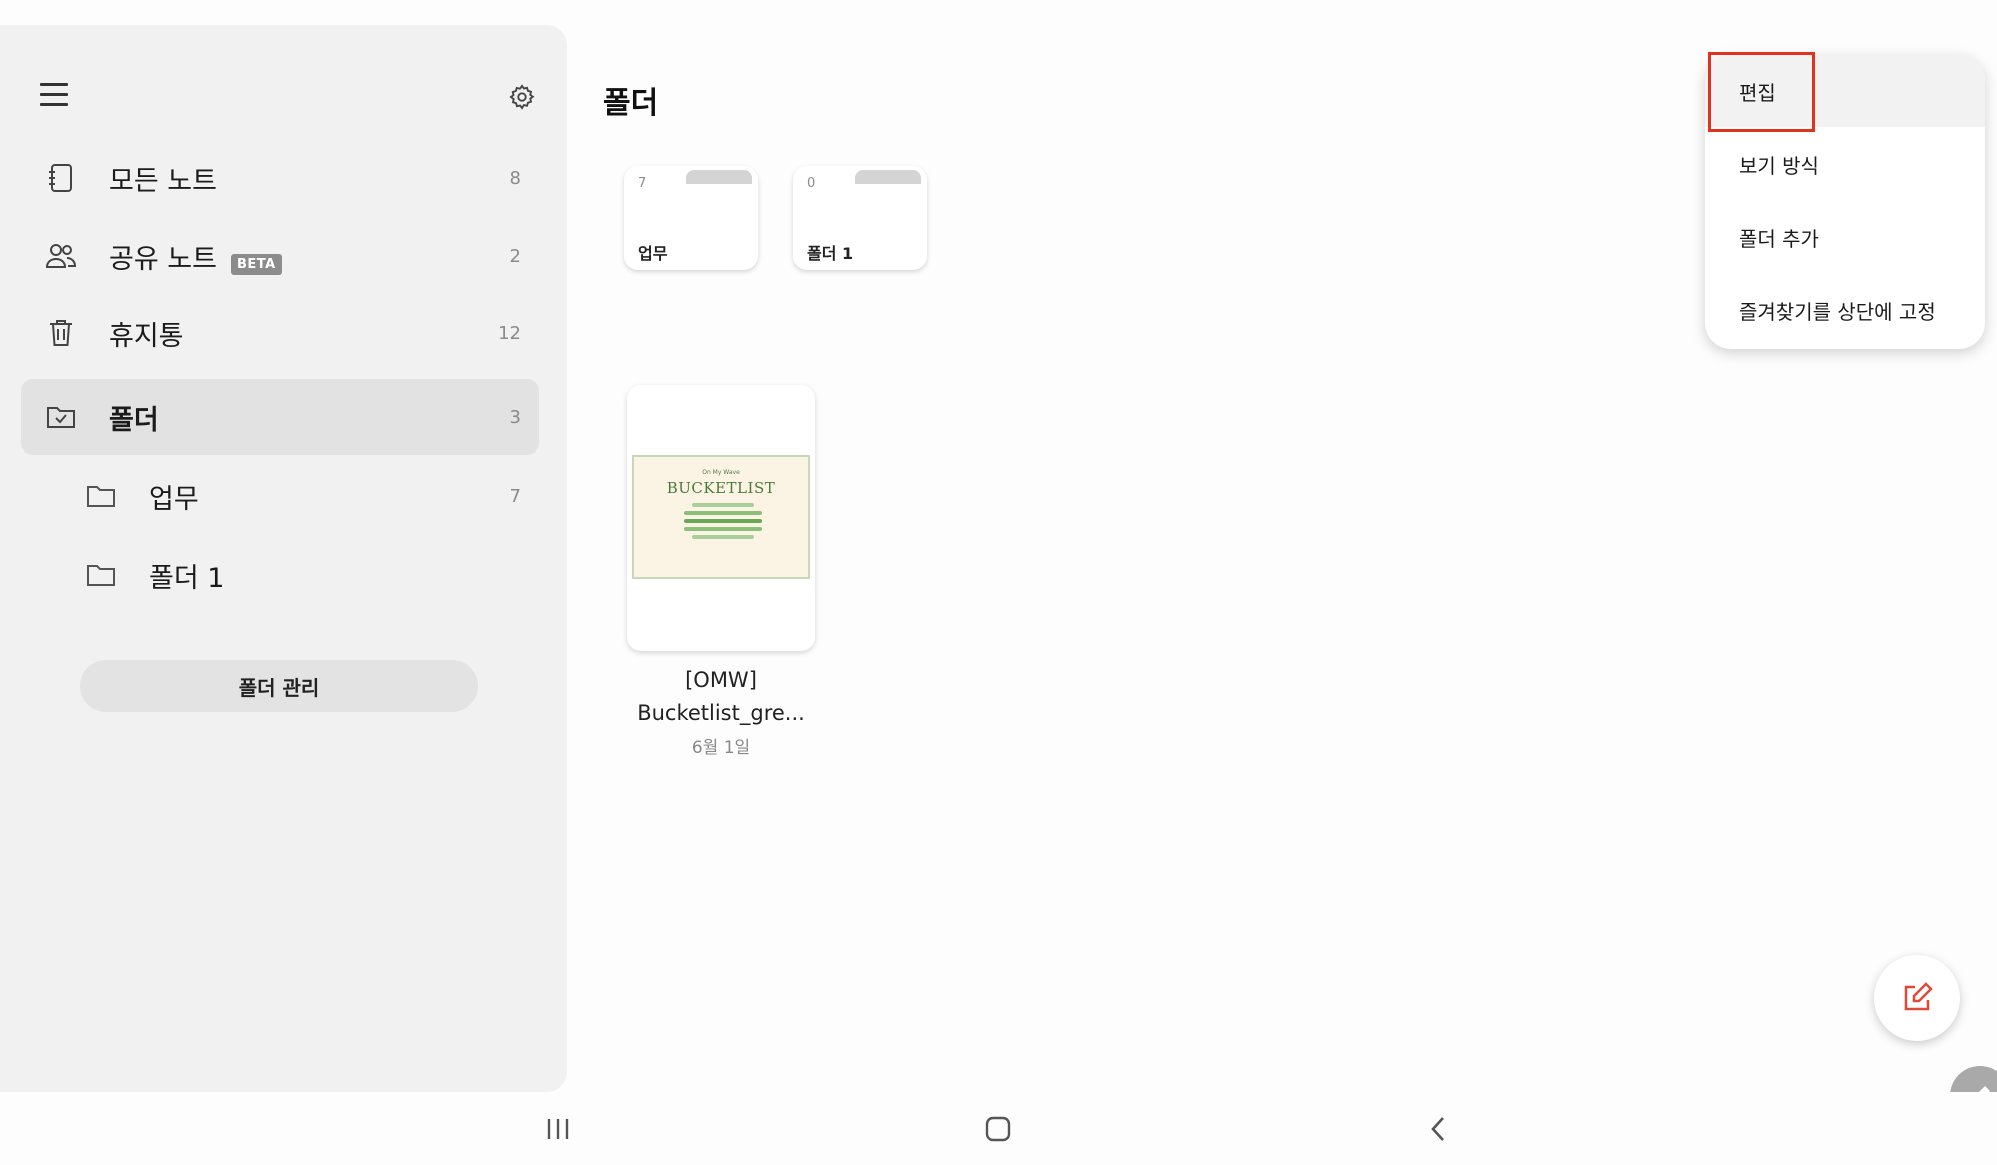 This screenshot has height=1165, width=1997. I want to click on recent-apps-icon, so click(558, 1129).